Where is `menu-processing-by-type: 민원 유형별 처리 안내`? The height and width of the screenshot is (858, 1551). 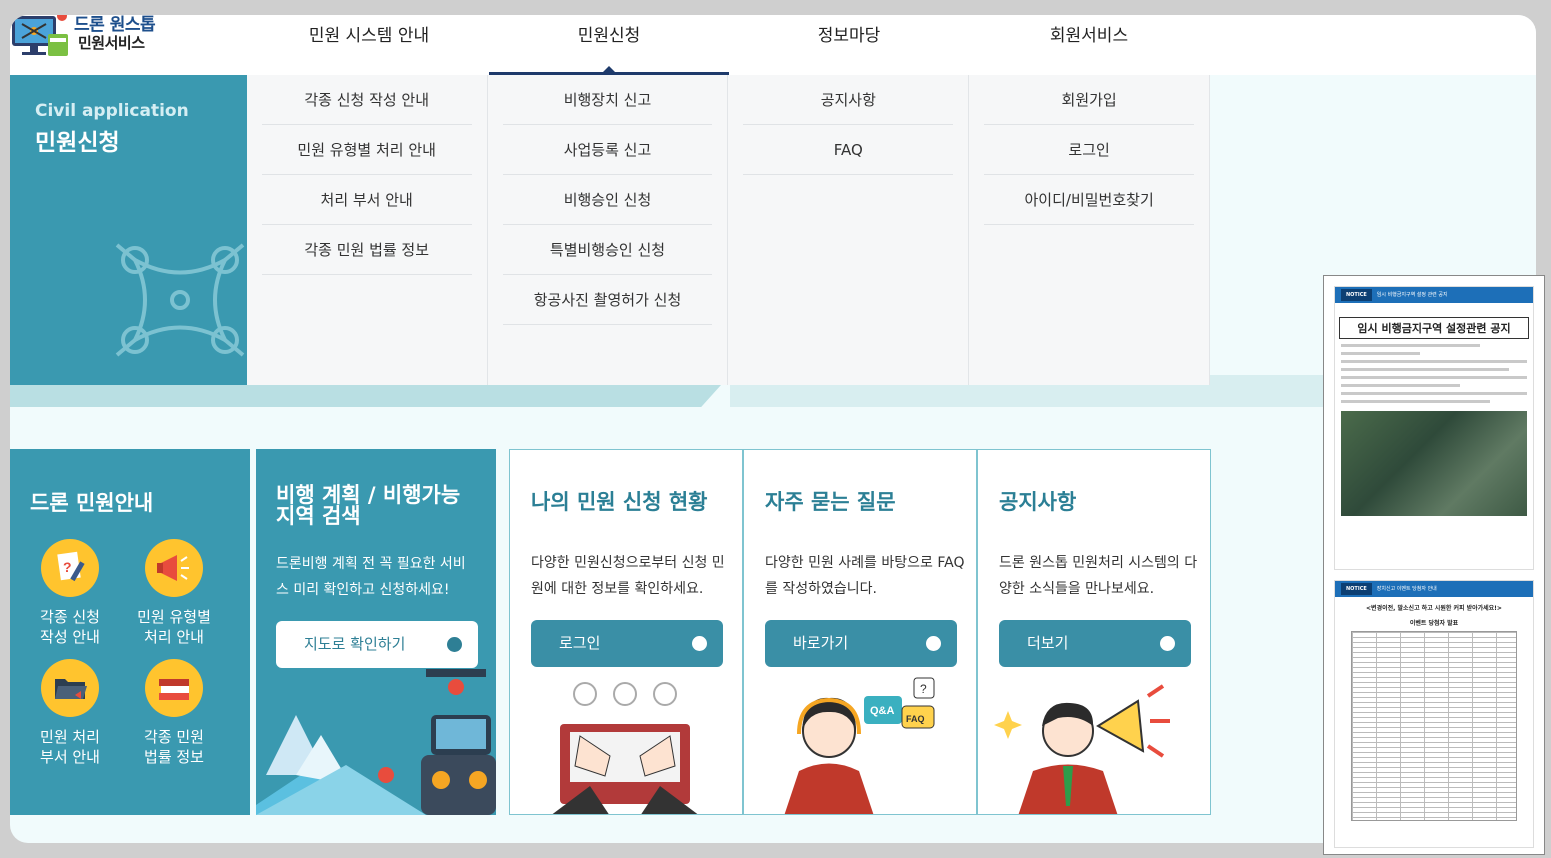
menu-processing-by-type: 민원 유형별 처리 안내 is located at coordinates (366, 150).